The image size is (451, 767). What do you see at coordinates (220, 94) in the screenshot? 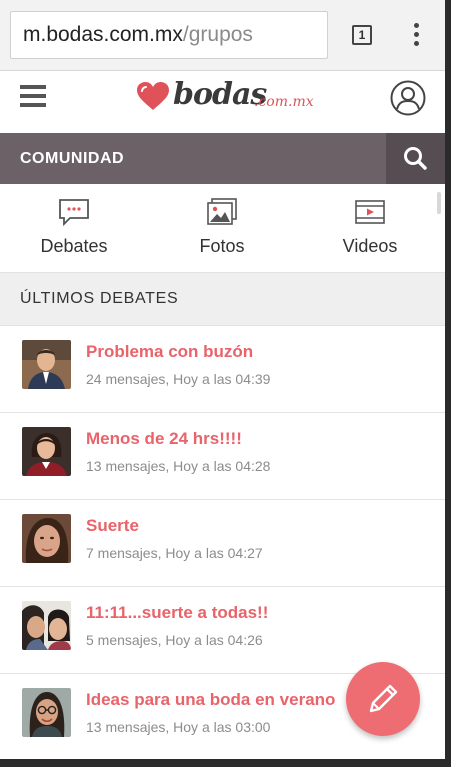
I see `logo-wordmark: bodas` at bounding box center [220, 94].